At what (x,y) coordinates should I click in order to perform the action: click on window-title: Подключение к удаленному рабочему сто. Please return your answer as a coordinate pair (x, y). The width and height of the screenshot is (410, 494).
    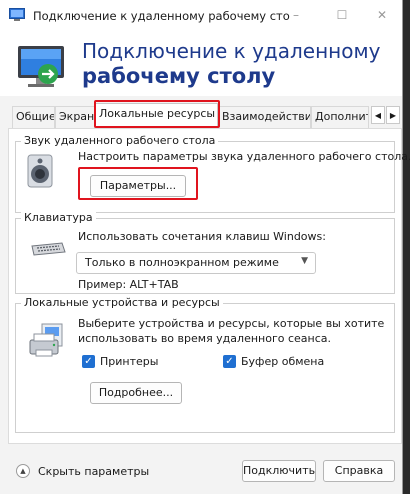
    Looking at the image, I should click on (161, 16).